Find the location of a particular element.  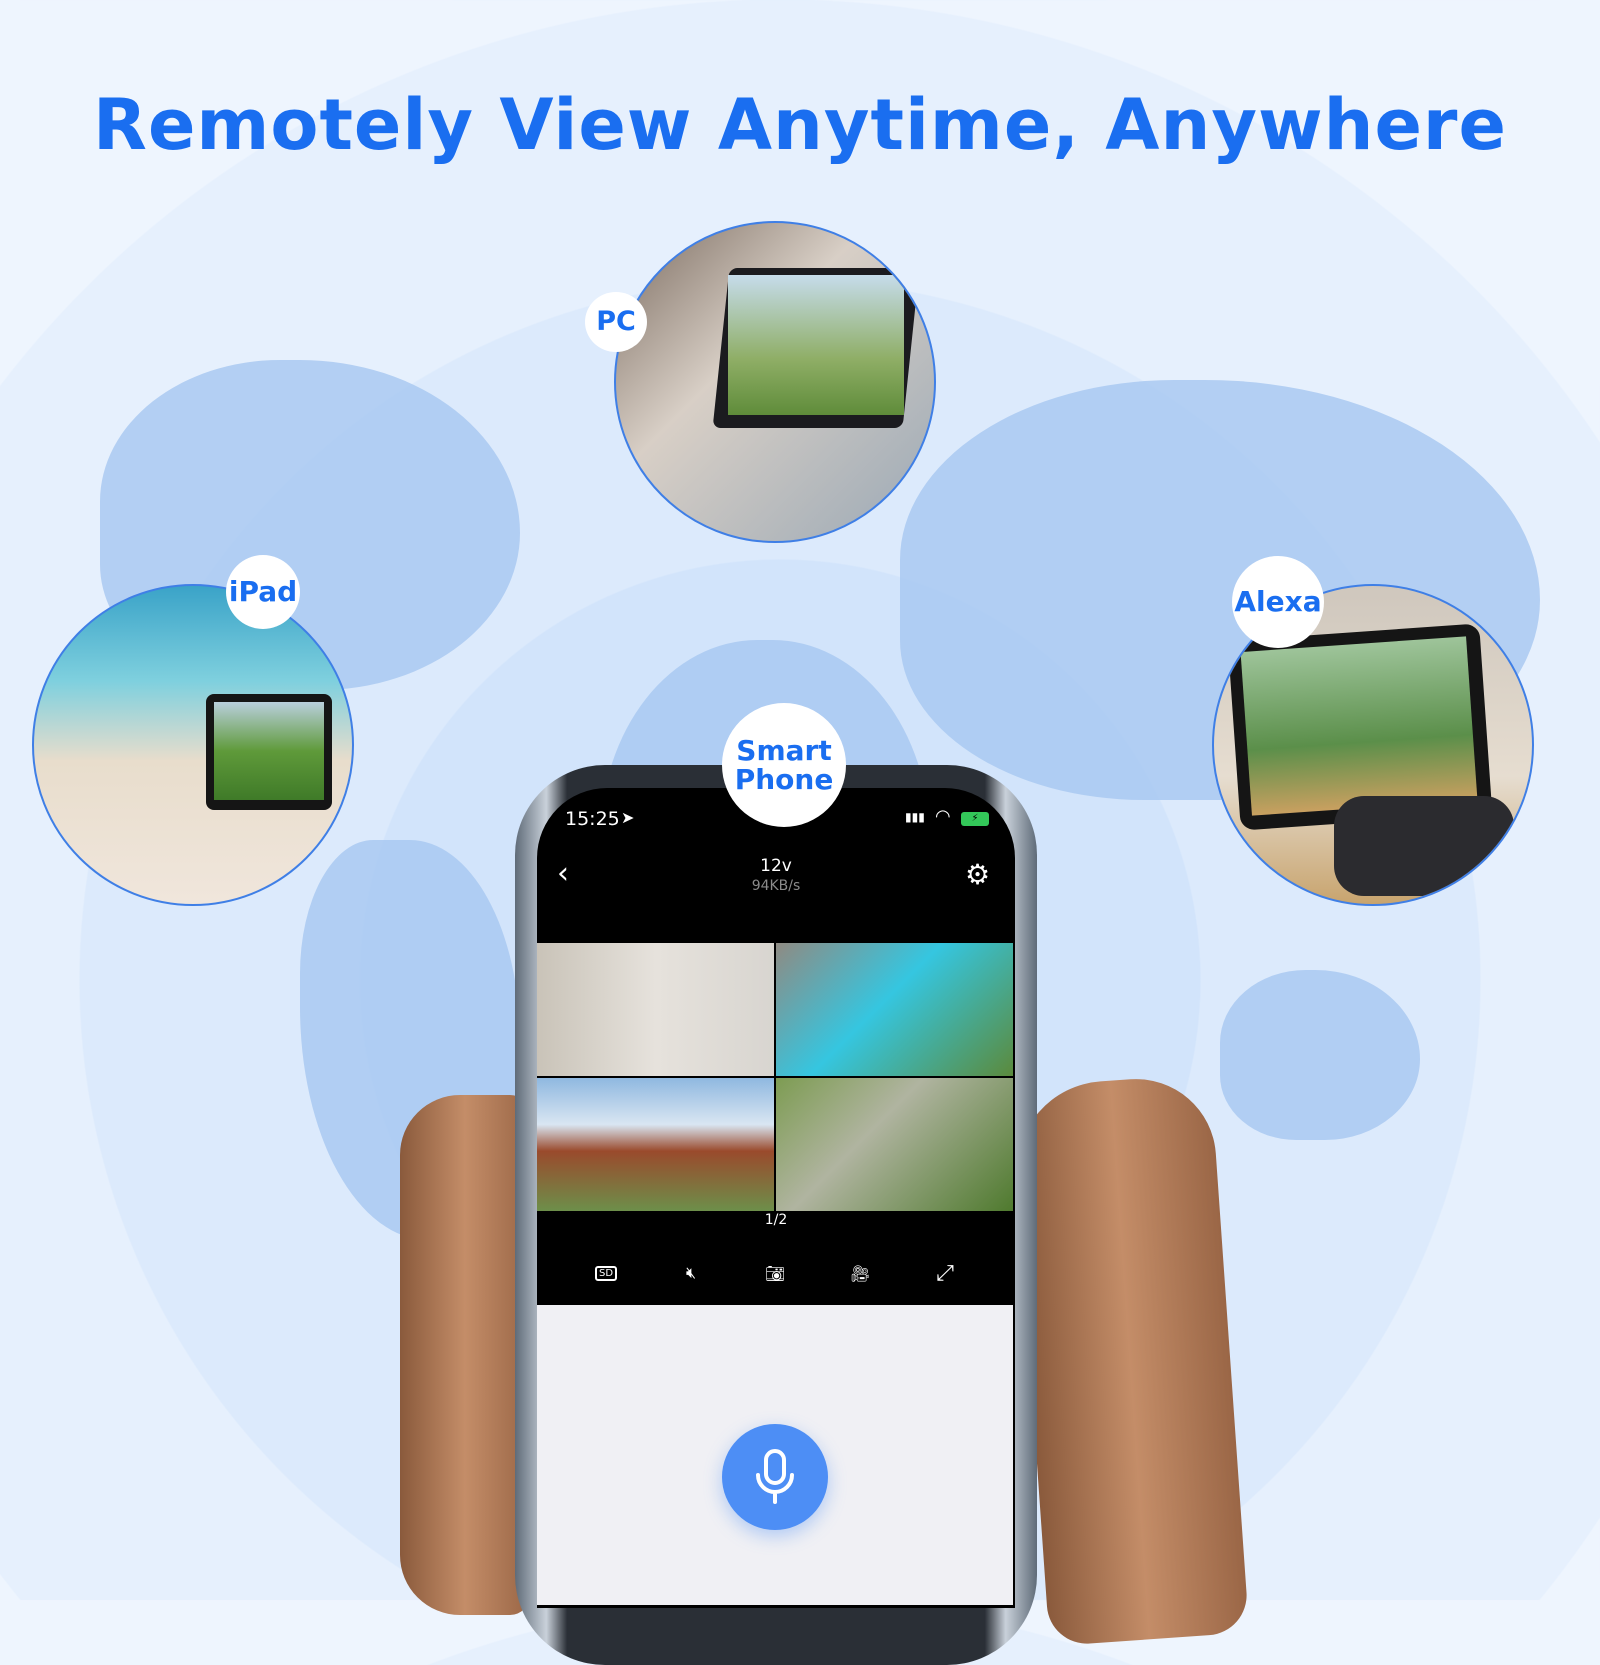

alexa-label-text: Alexa is located at coordinates (1278, 602).